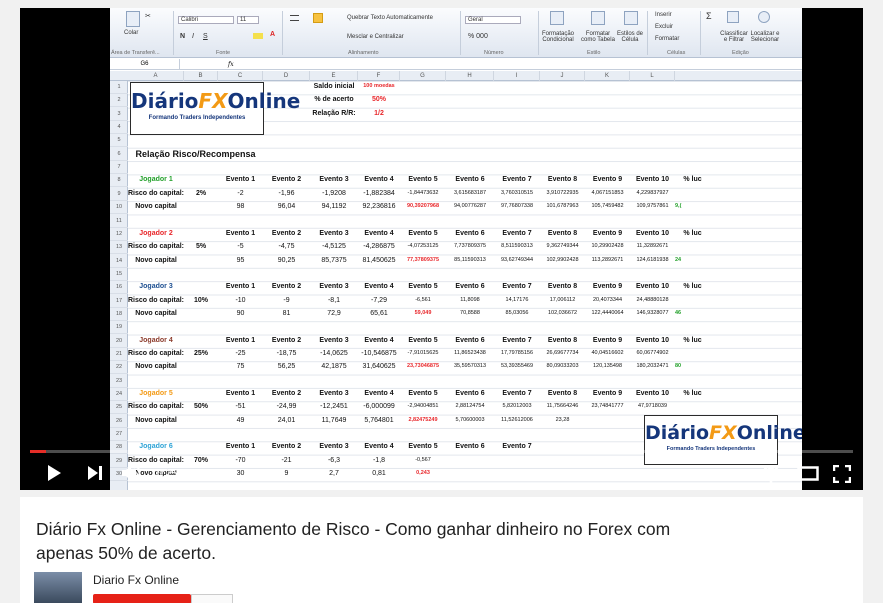 This screenshot has width=883, height=603. I want to click on risk-value: 7,737809375, so click(470, 246).